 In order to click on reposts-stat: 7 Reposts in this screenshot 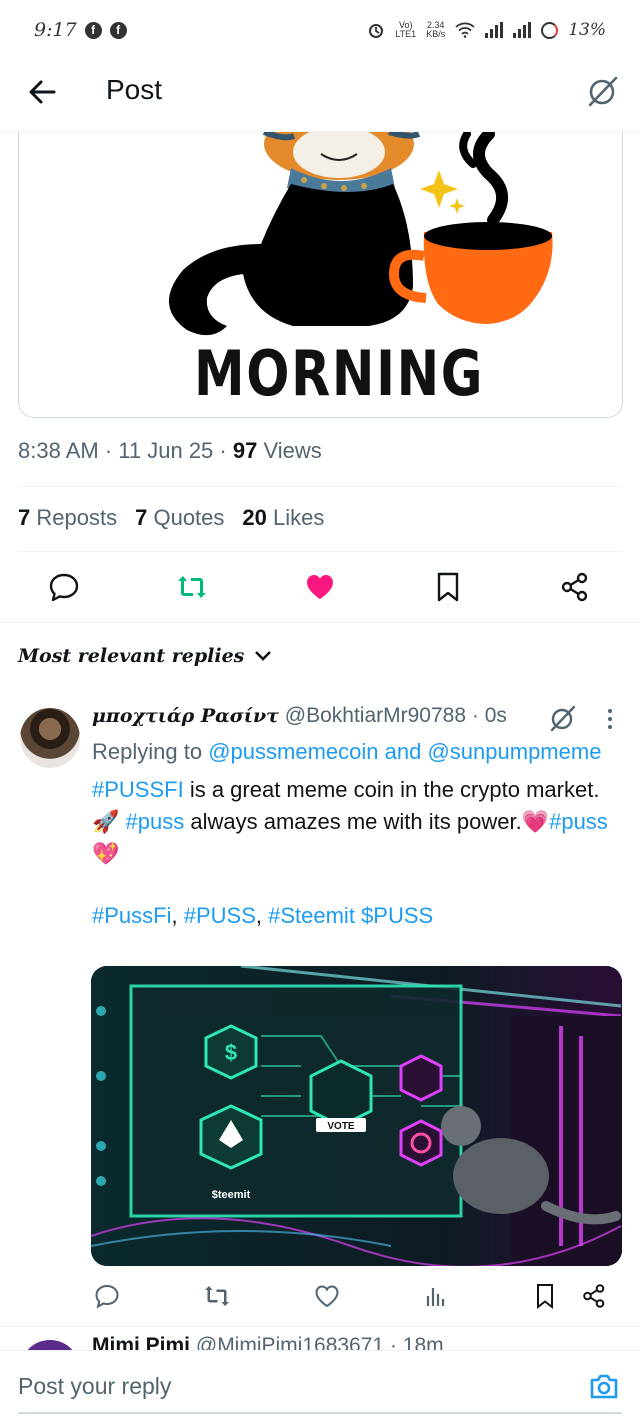, I will do `click(67, 518)`.